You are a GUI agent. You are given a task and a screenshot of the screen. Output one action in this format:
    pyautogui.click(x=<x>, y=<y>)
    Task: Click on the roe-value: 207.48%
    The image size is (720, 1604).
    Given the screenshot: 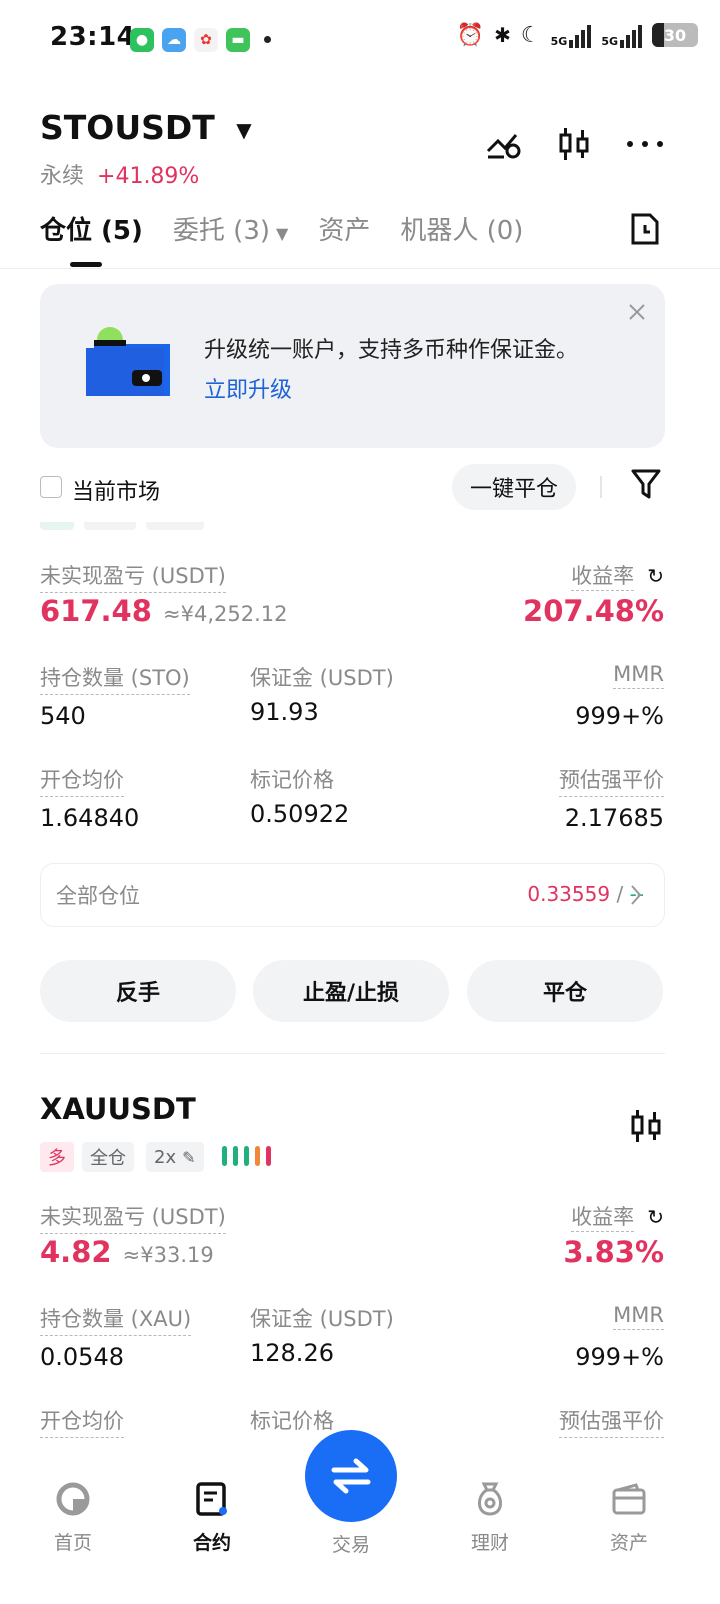 What is the action you would take?
    pyautogui.click(x=593, y=611)
    